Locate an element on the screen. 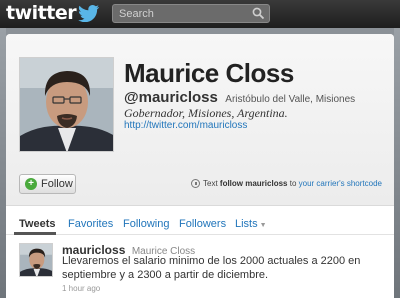 The width and height of the screenshot is (400, 298). sms-command: follow mauricloss is located at coordinates (253, 183).